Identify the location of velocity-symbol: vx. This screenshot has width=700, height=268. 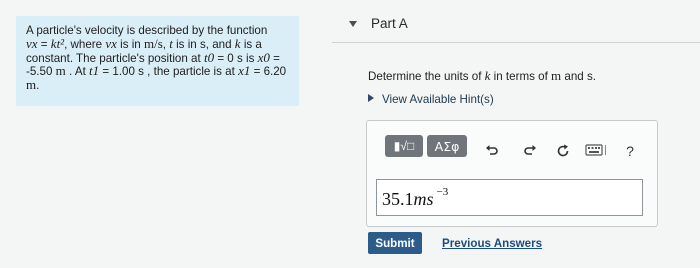
(32, 43).